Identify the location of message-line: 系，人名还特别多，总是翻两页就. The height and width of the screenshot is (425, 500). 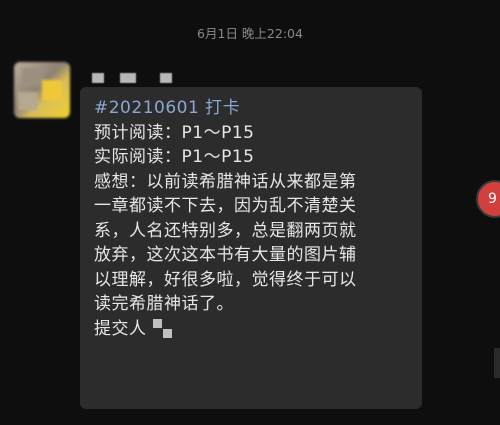
(225, 230).